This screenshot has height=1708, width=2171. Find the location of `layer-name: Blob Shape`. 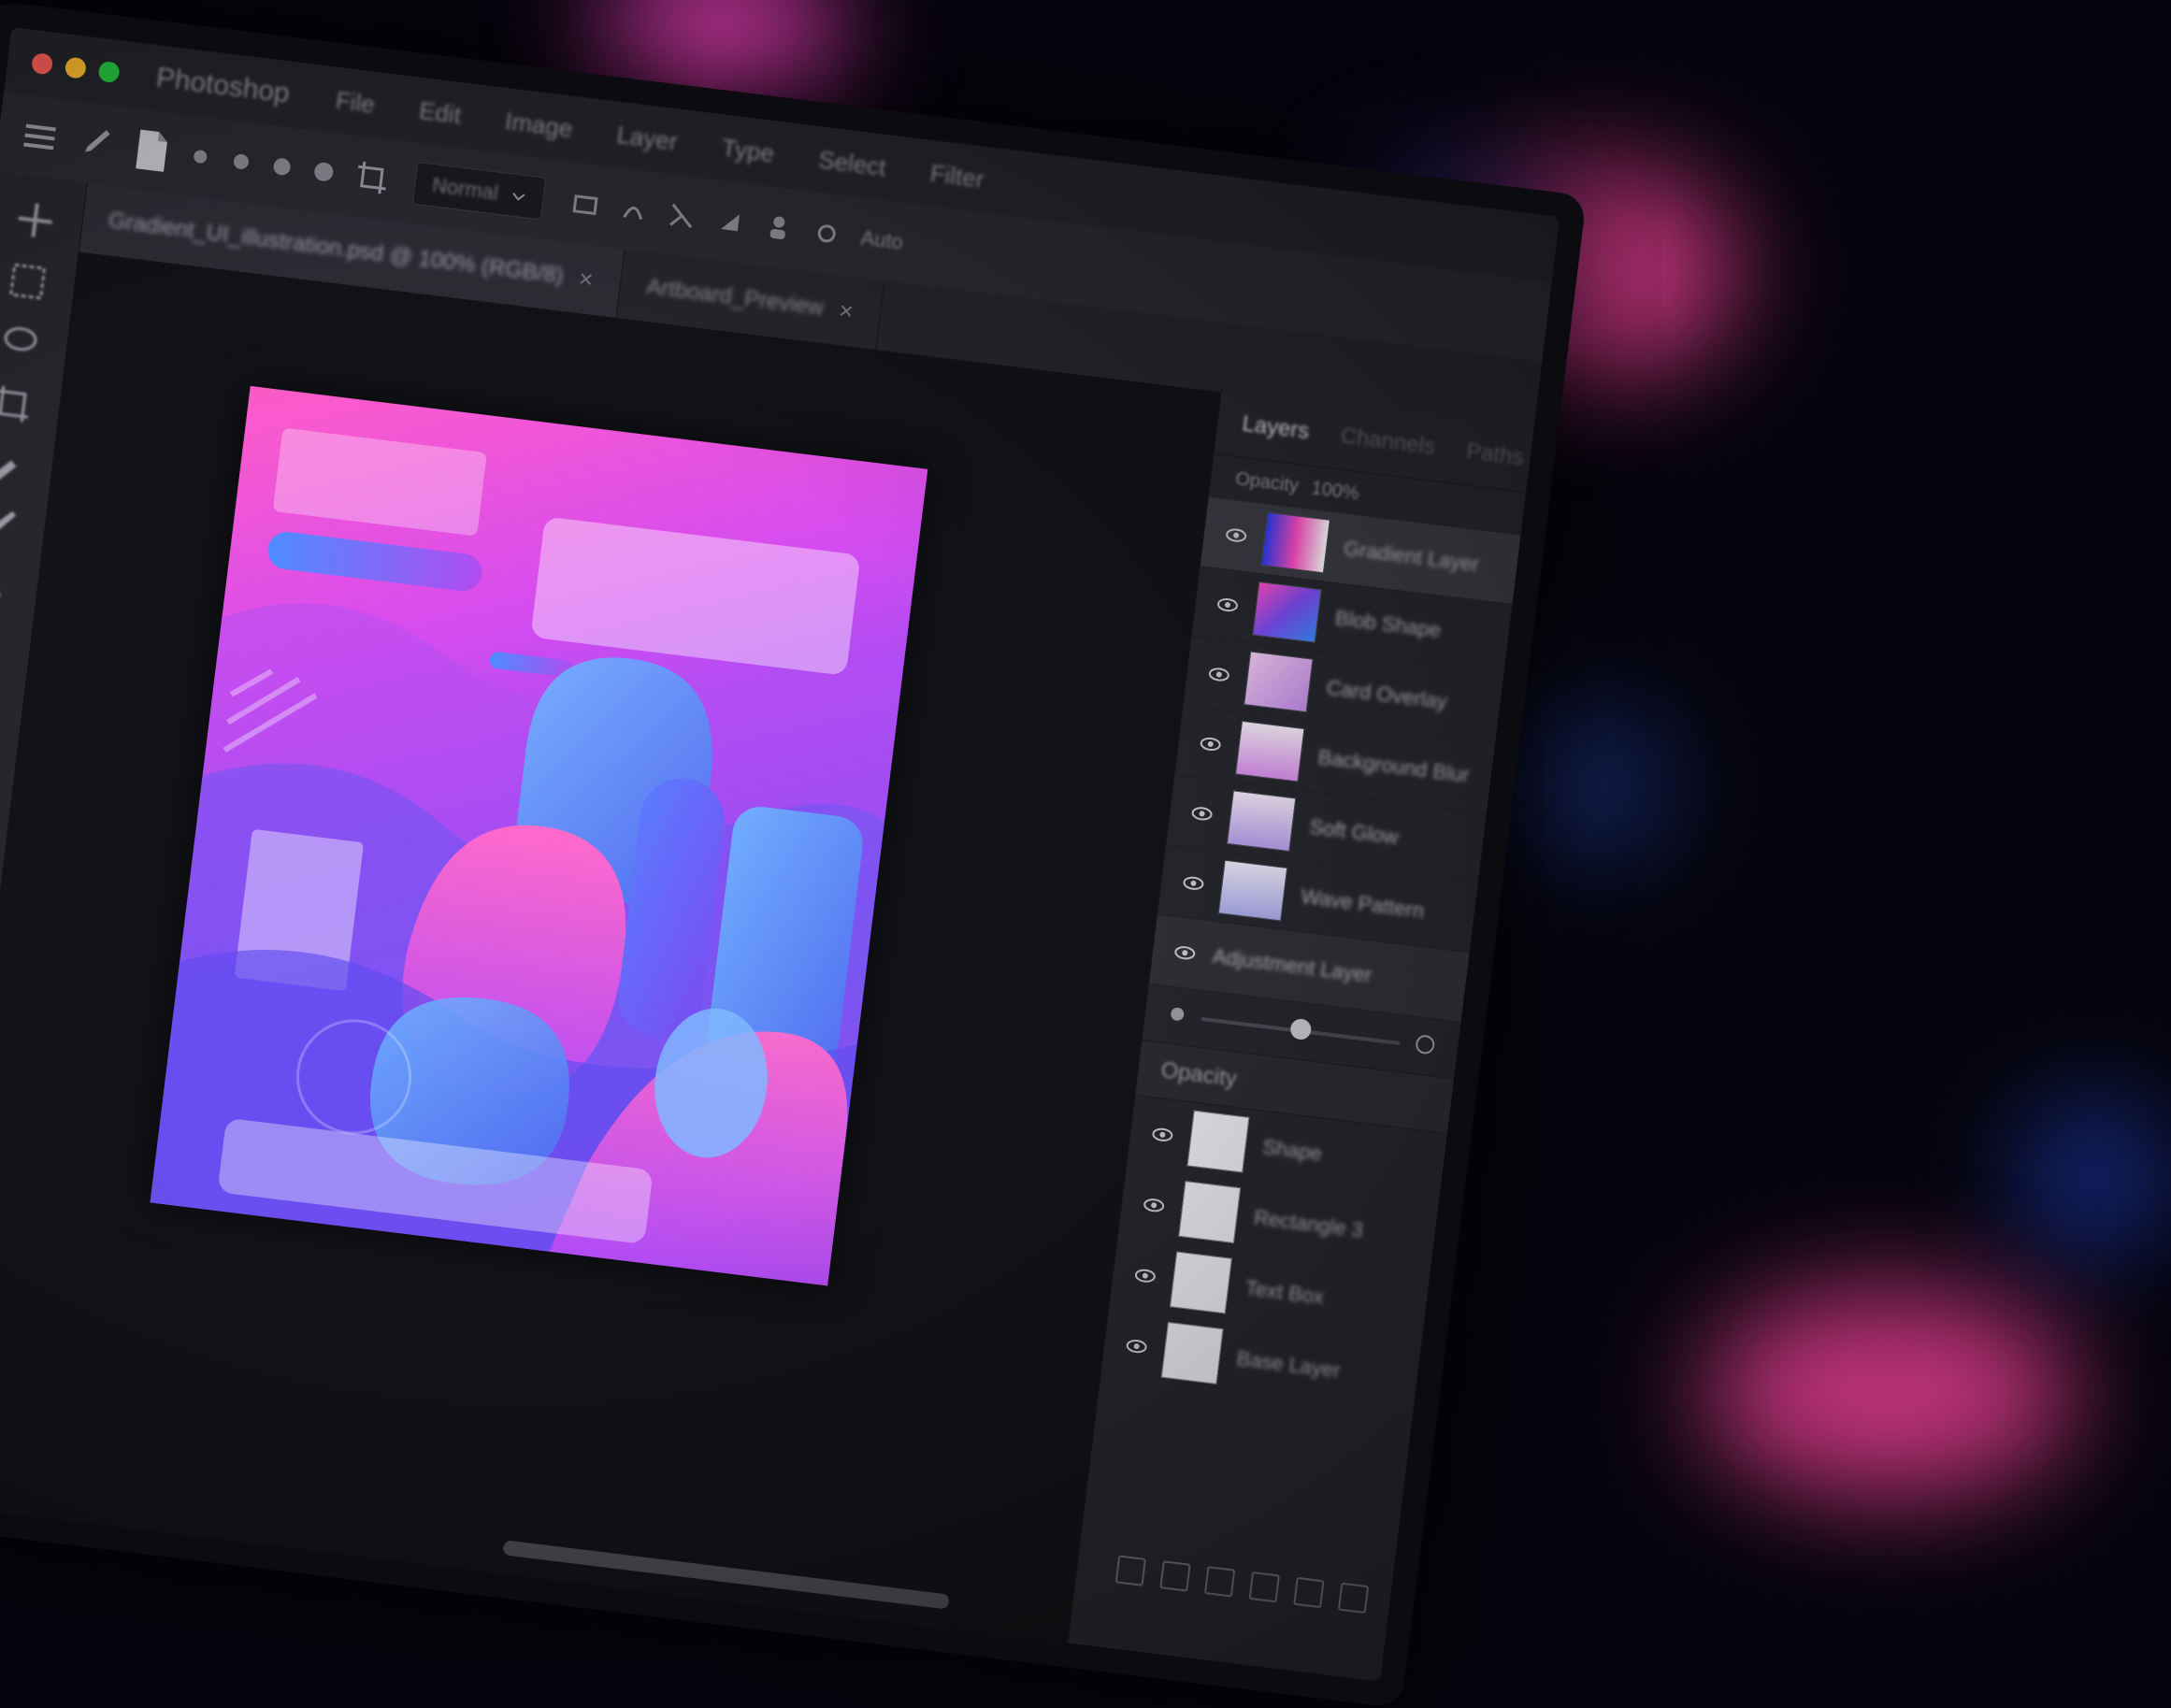

layer-name: Blob Shape is located at coordinates (1388, 624).